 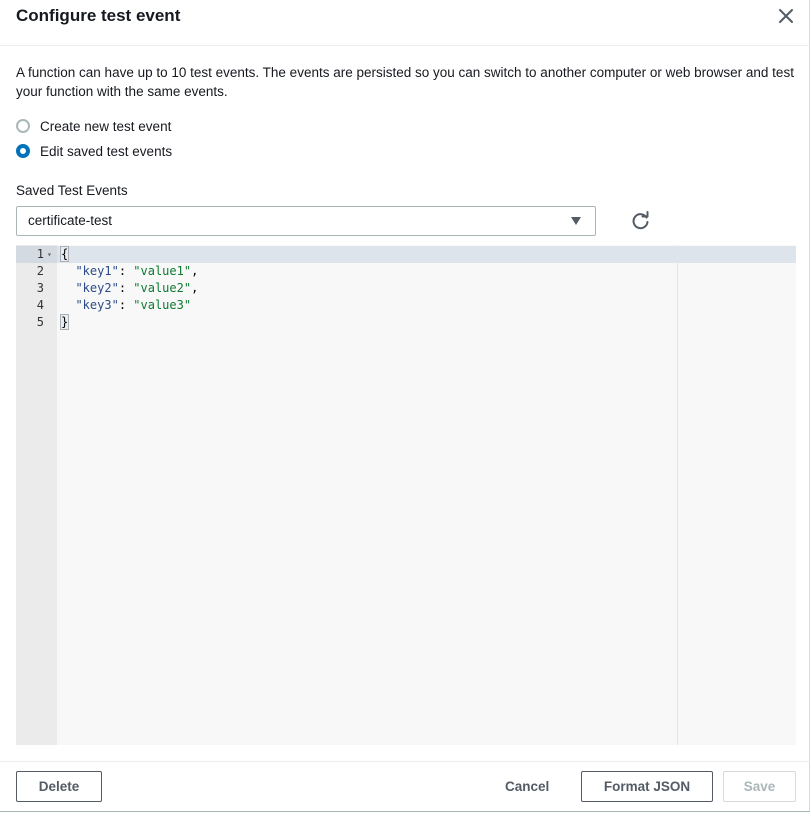 I want to click on cancel-button: Cancel, so click(x=527, y=786).